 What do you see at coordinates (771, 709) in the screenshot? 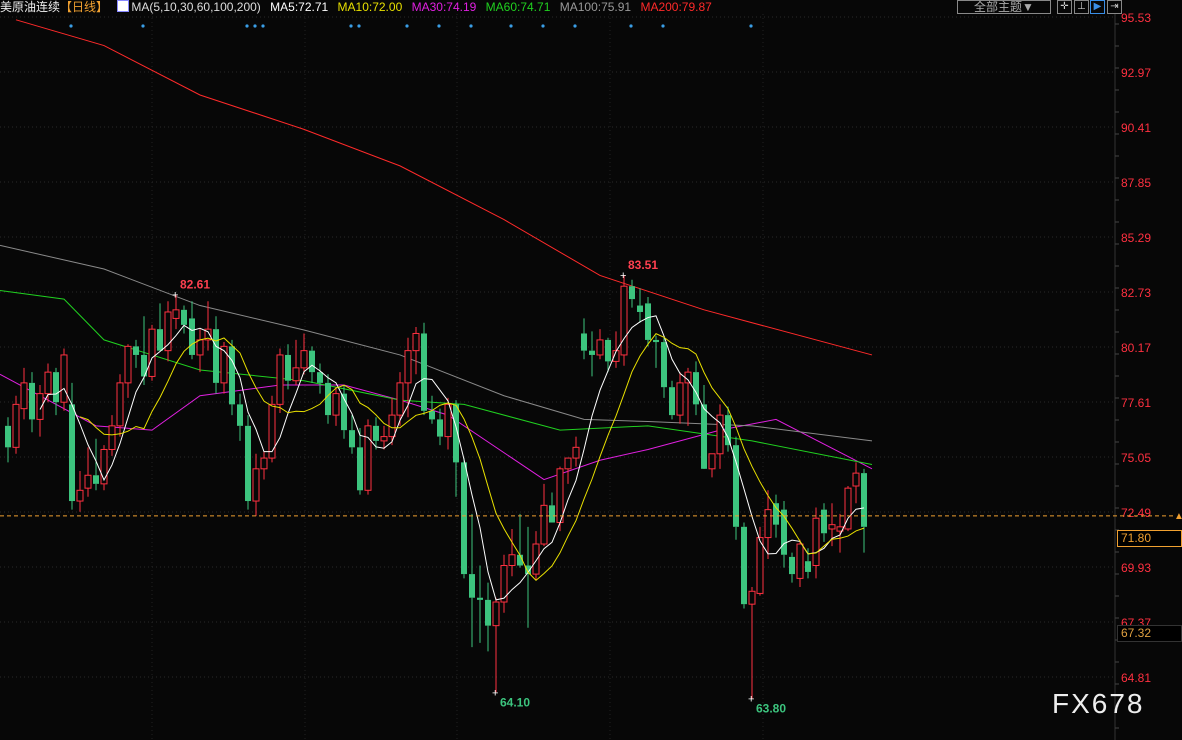
I see `low-label: 63.80` at bounding box center [771, 709].